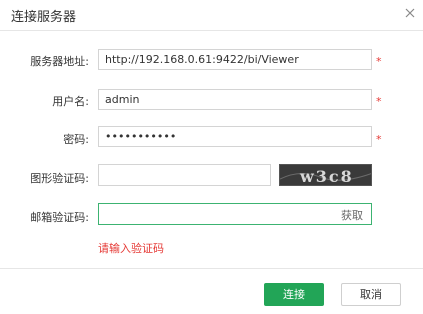  What do you see at coordinates (235, 214) in the screenshot?
I see `email-code-input: 获取` at bounding box center [235, 214].